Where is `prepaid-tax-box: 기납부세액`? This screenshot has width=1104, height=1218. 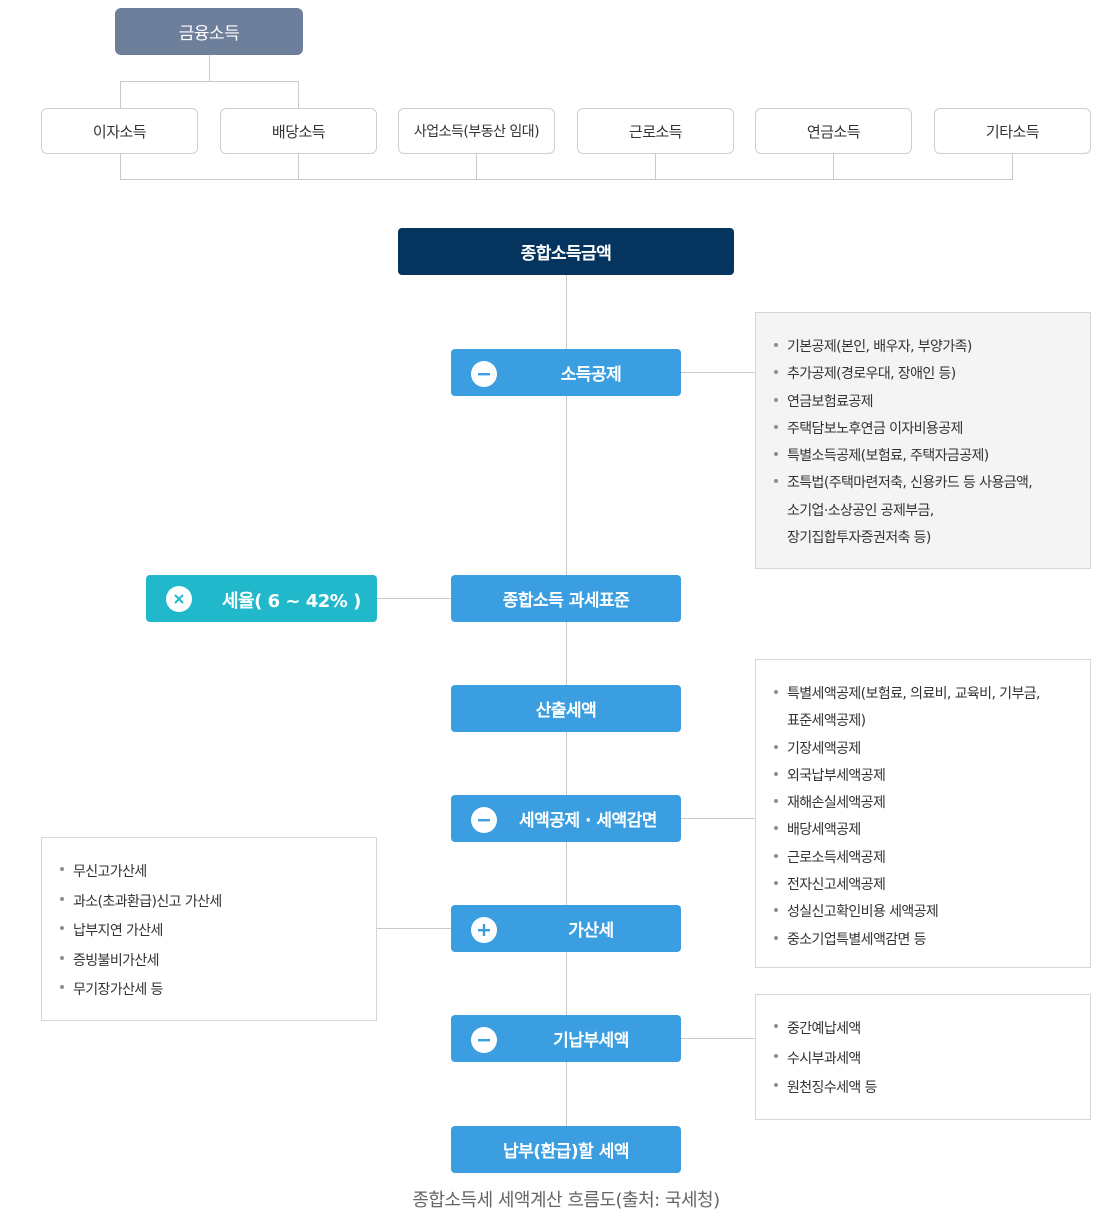
prepaid-tax-box: 기납부세액 is located at coordinates (566, 1038).